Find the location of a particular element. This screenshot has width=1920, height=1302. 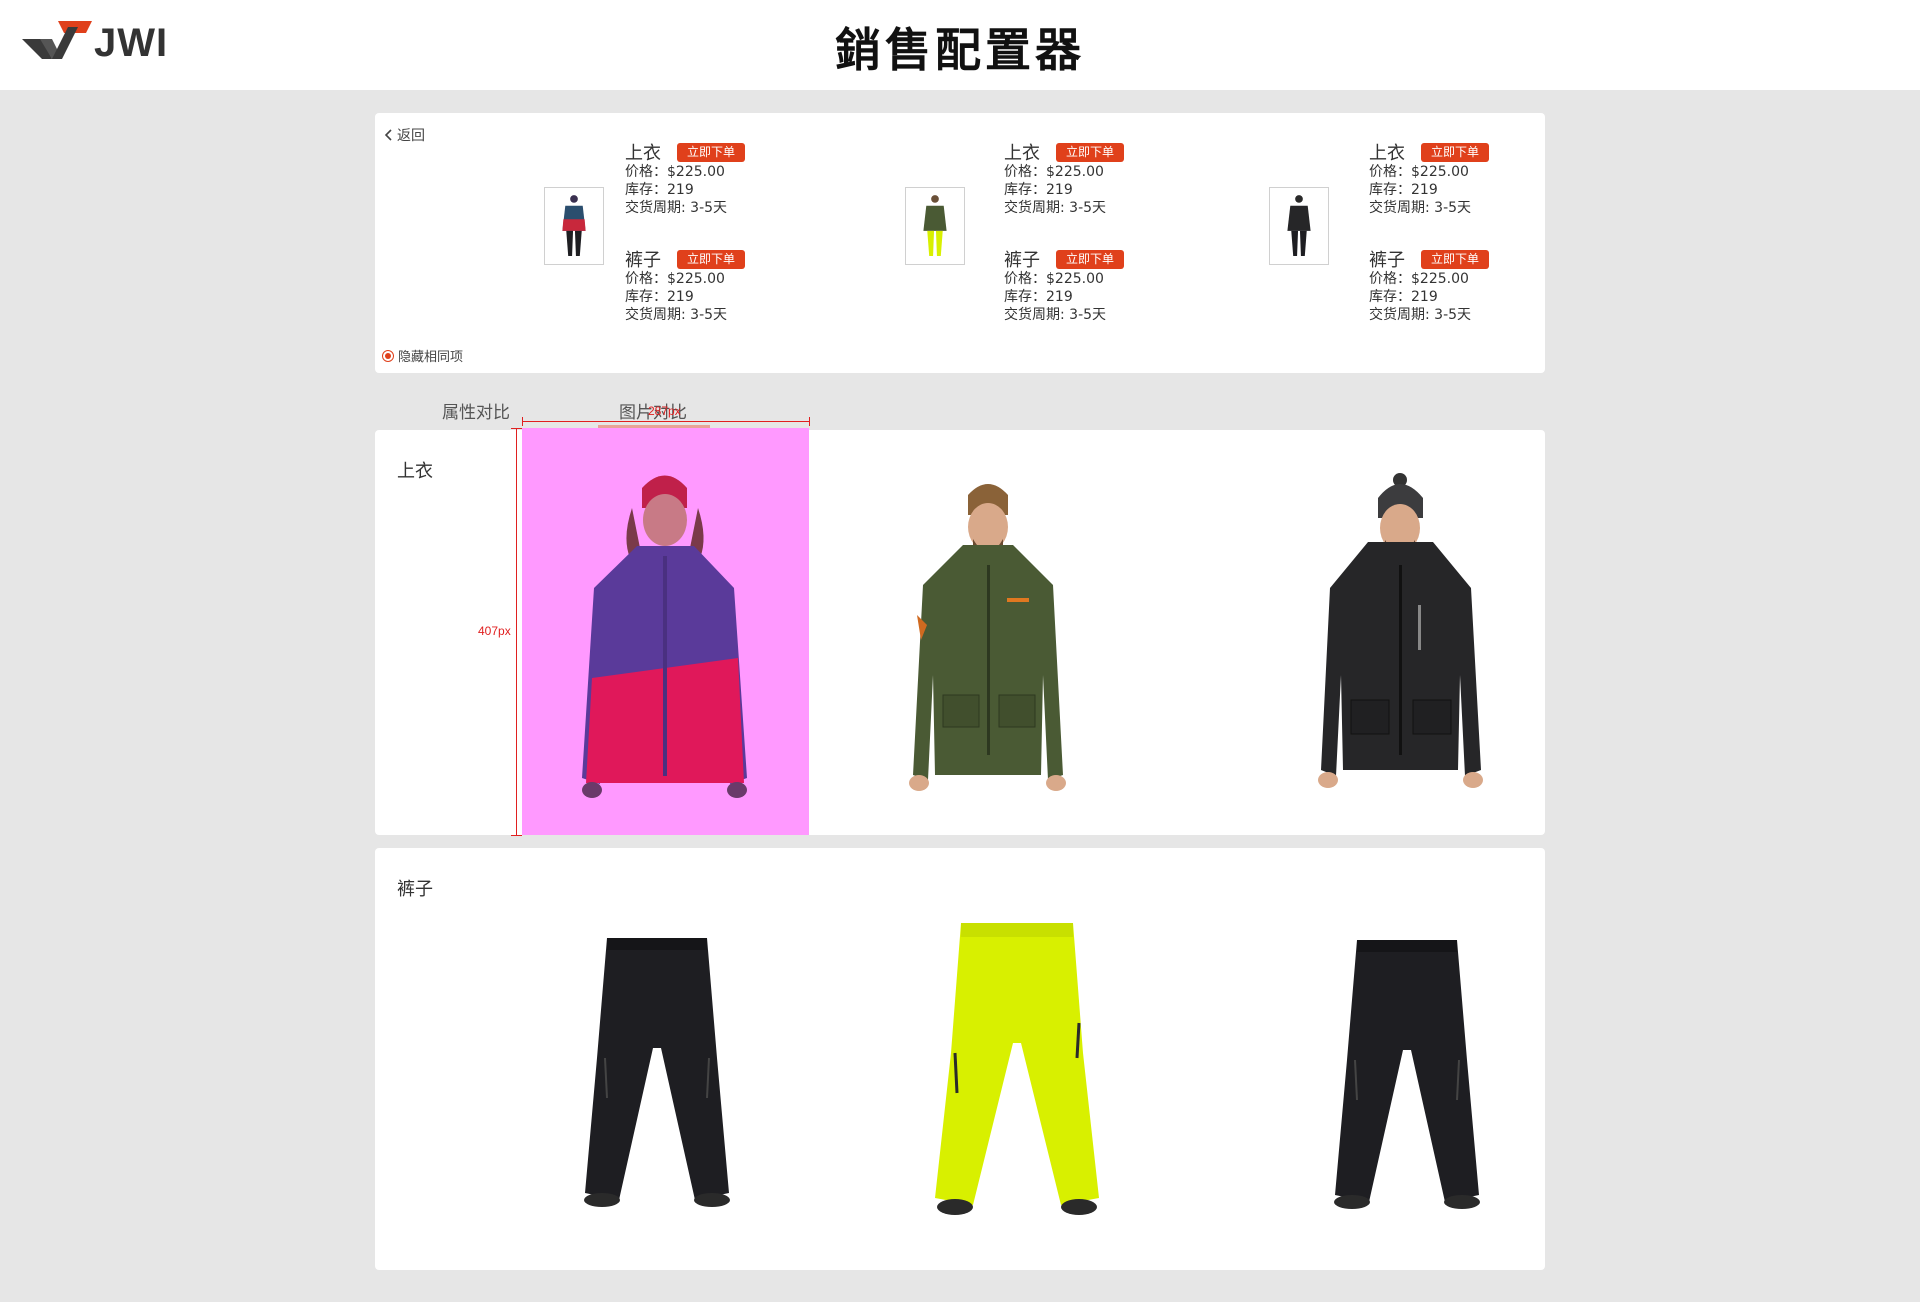

product-3-bottom: 裤子 立即下单 价格：$225.00 库存：219 交货周期: 3-5天 is located at coordinates (1449, 286).